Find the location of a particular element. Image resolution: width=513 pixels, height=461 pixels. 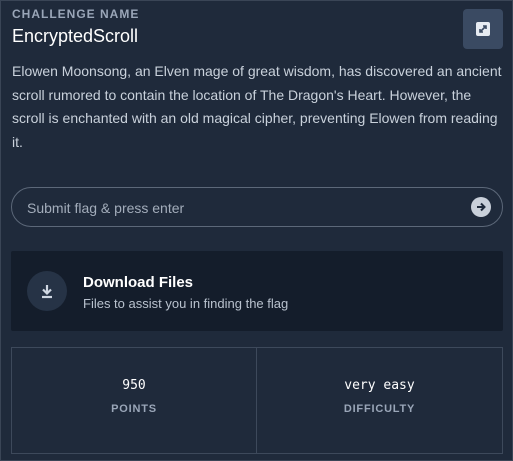

flag-input-placeholder: Submit flag & press enter is located at coordinates (106, 208).